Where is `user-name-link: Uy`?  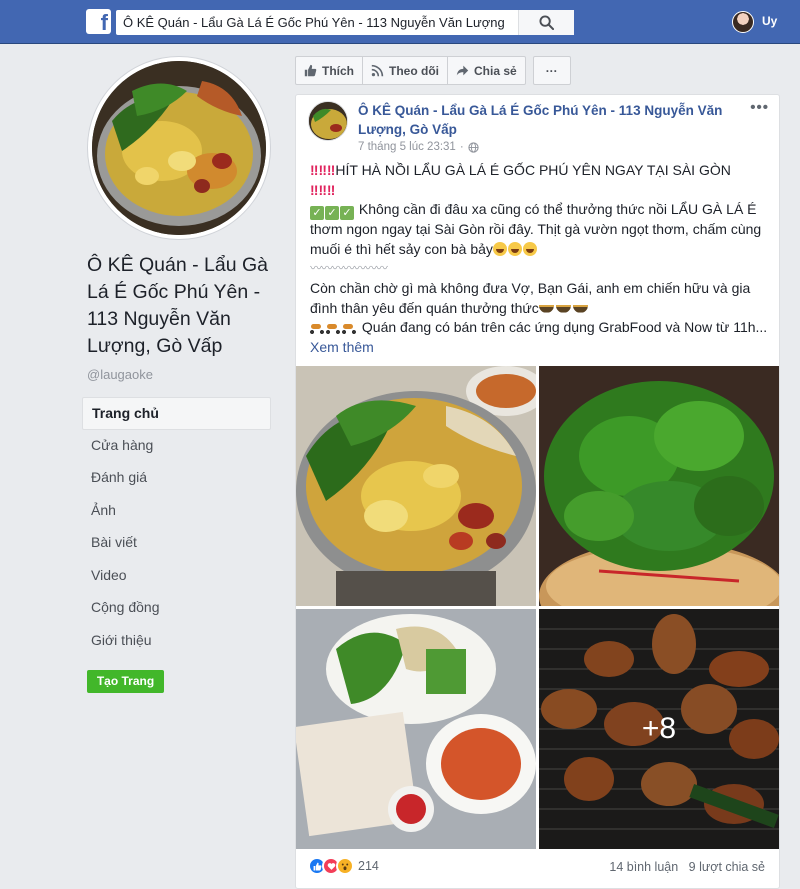 user-name-link: Uy is located at coordinates (769, 21).